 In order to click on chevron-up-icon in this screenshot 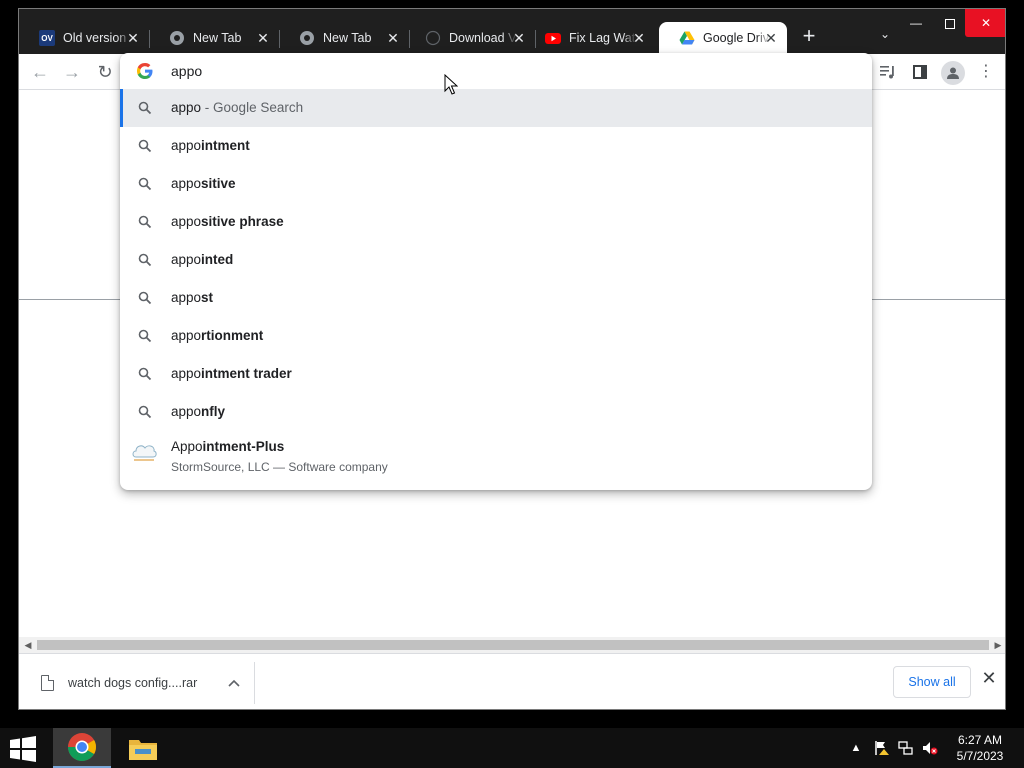, I will do `click(234, 682)`.